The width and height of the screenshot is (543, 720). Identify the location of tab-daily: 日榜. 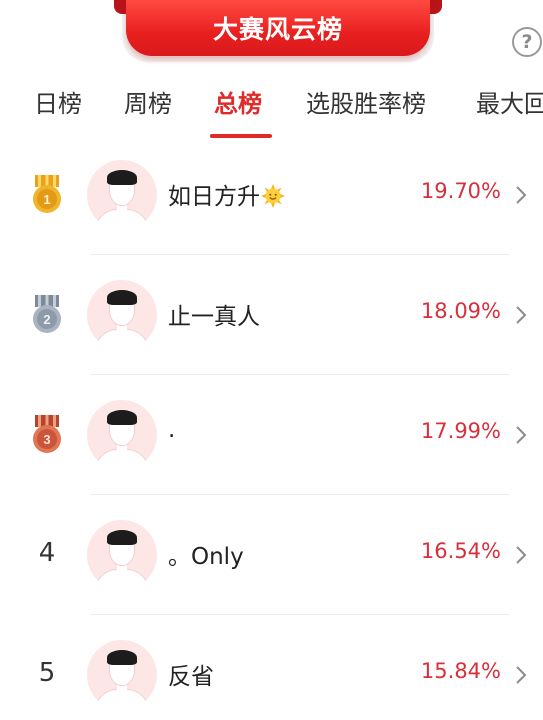
(58, 113).